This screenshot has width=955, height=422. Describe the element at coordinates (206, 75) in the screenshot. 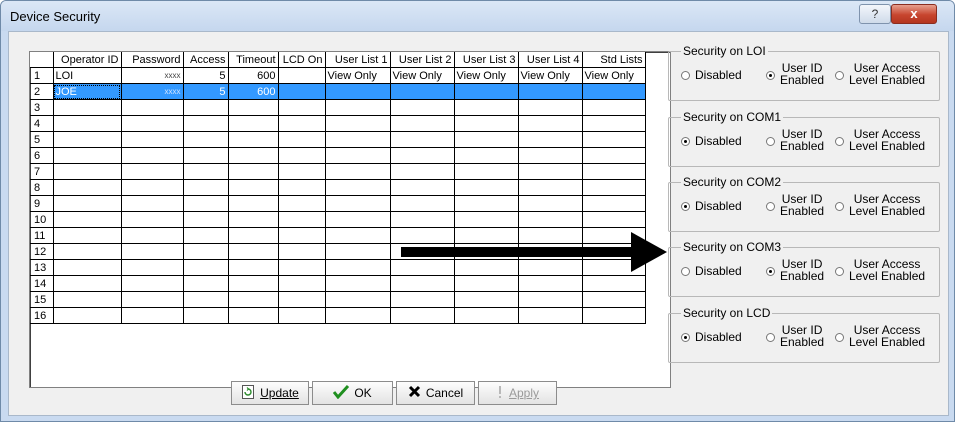

I see `grid-cell: 5` at that location.